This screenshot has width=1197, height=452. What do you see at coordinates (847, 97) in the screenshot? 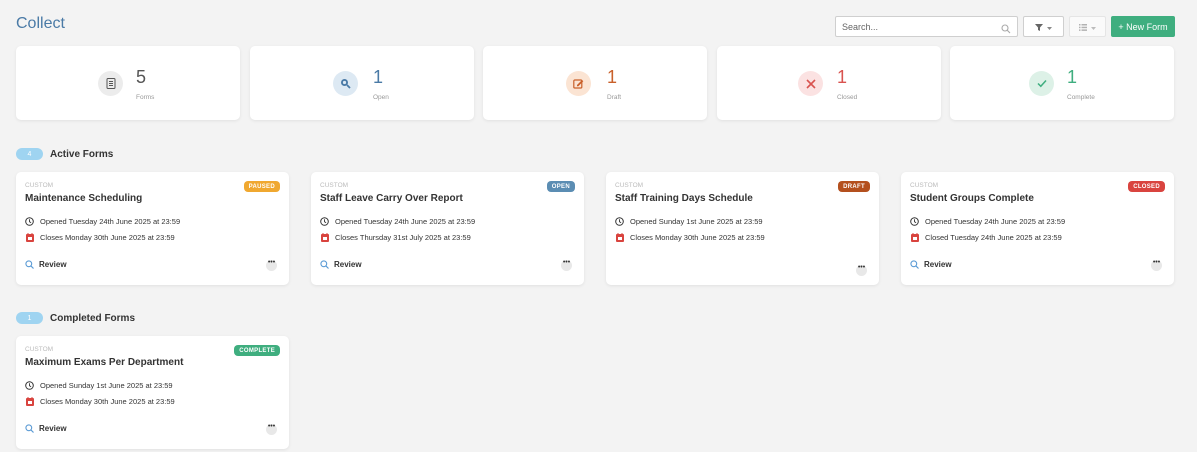
I see `stat-label: Closed` at bounding box center [847, 97].